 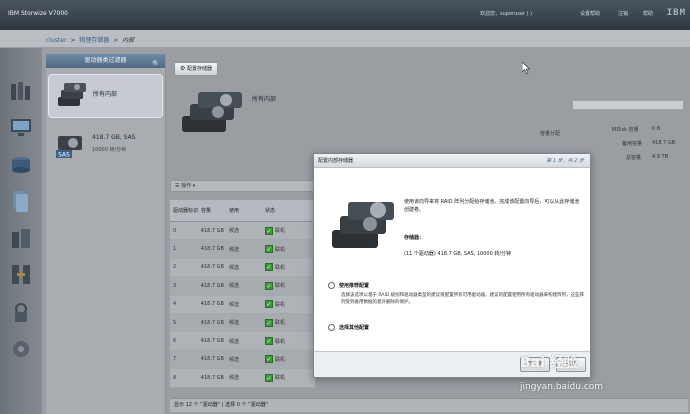 What do you see at coordinates (264, 99) in the screenshot?
I see `hero-title: 所有内部` at bounding box center [264, 99].